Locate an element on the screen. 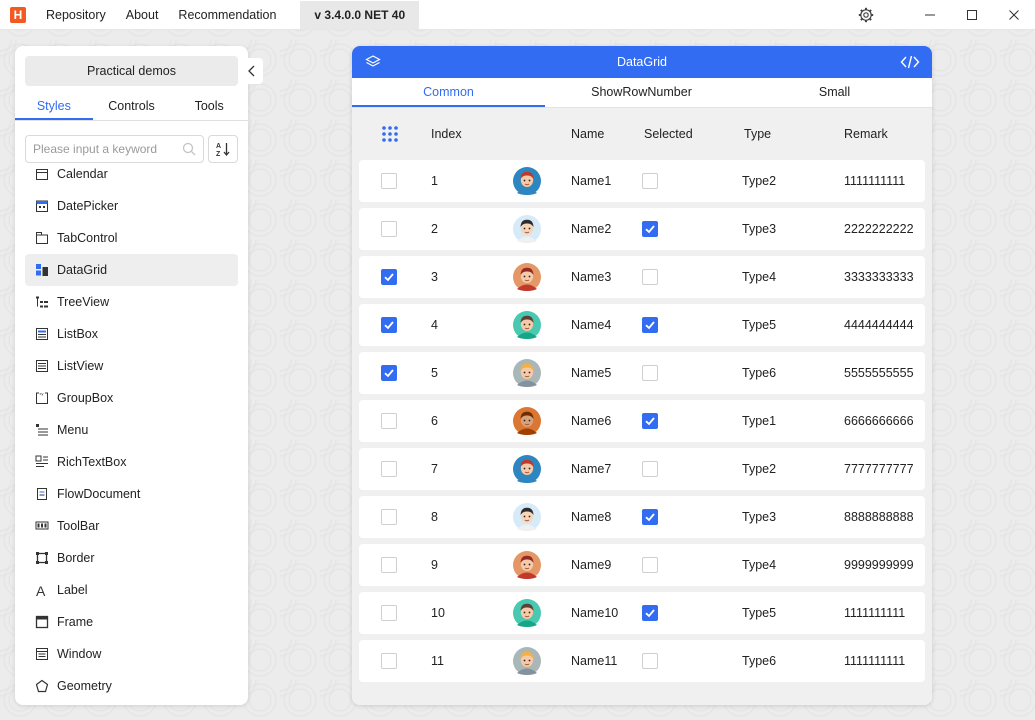  tabcontrol-icon is located at coordinates (42, 238).